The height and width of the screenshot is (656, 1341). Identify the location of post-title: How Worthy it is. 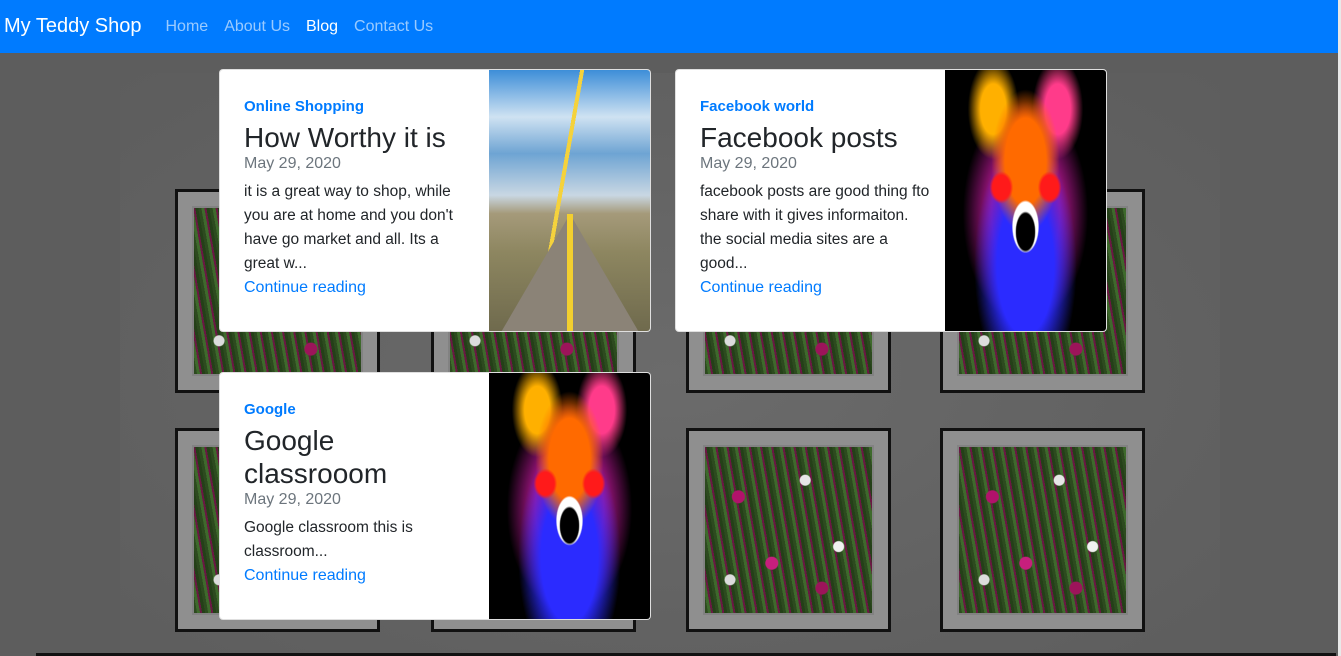
(345, 137).